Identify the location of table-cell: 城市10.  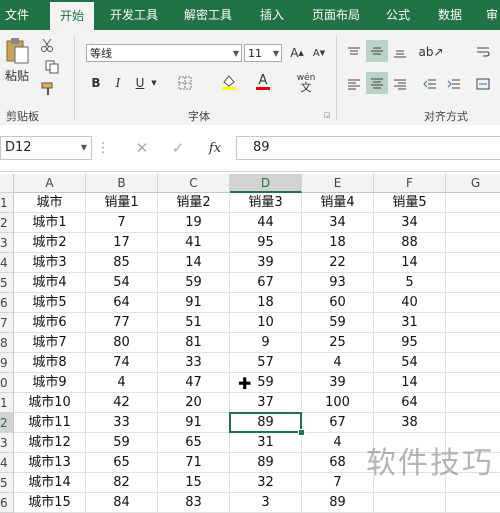
(50, 403).